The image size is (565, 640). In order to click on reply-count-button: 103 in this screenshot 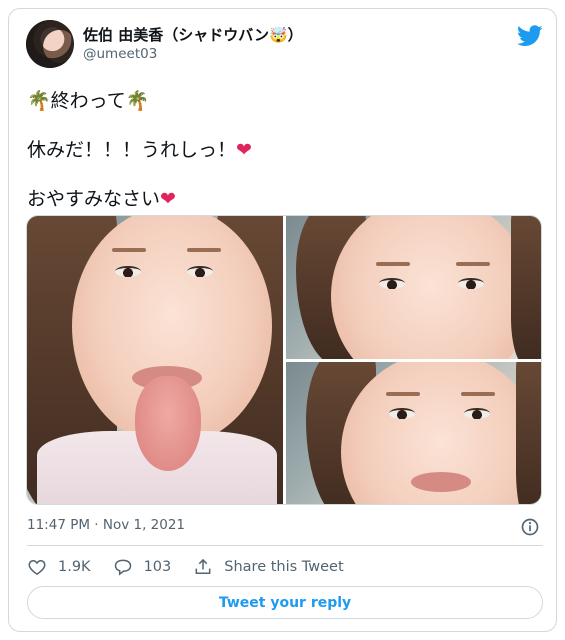, I will do `click(142, 567)`.